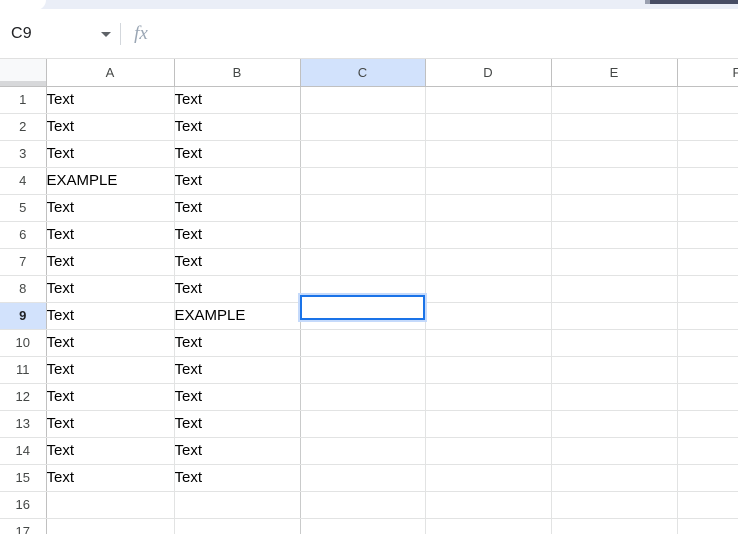 The height and width of the screenshot is (534, 738). What do you see at coordinates (363, 73) in the screenshot?
I see `column-header-c: C` at bounding box center [363, 73].